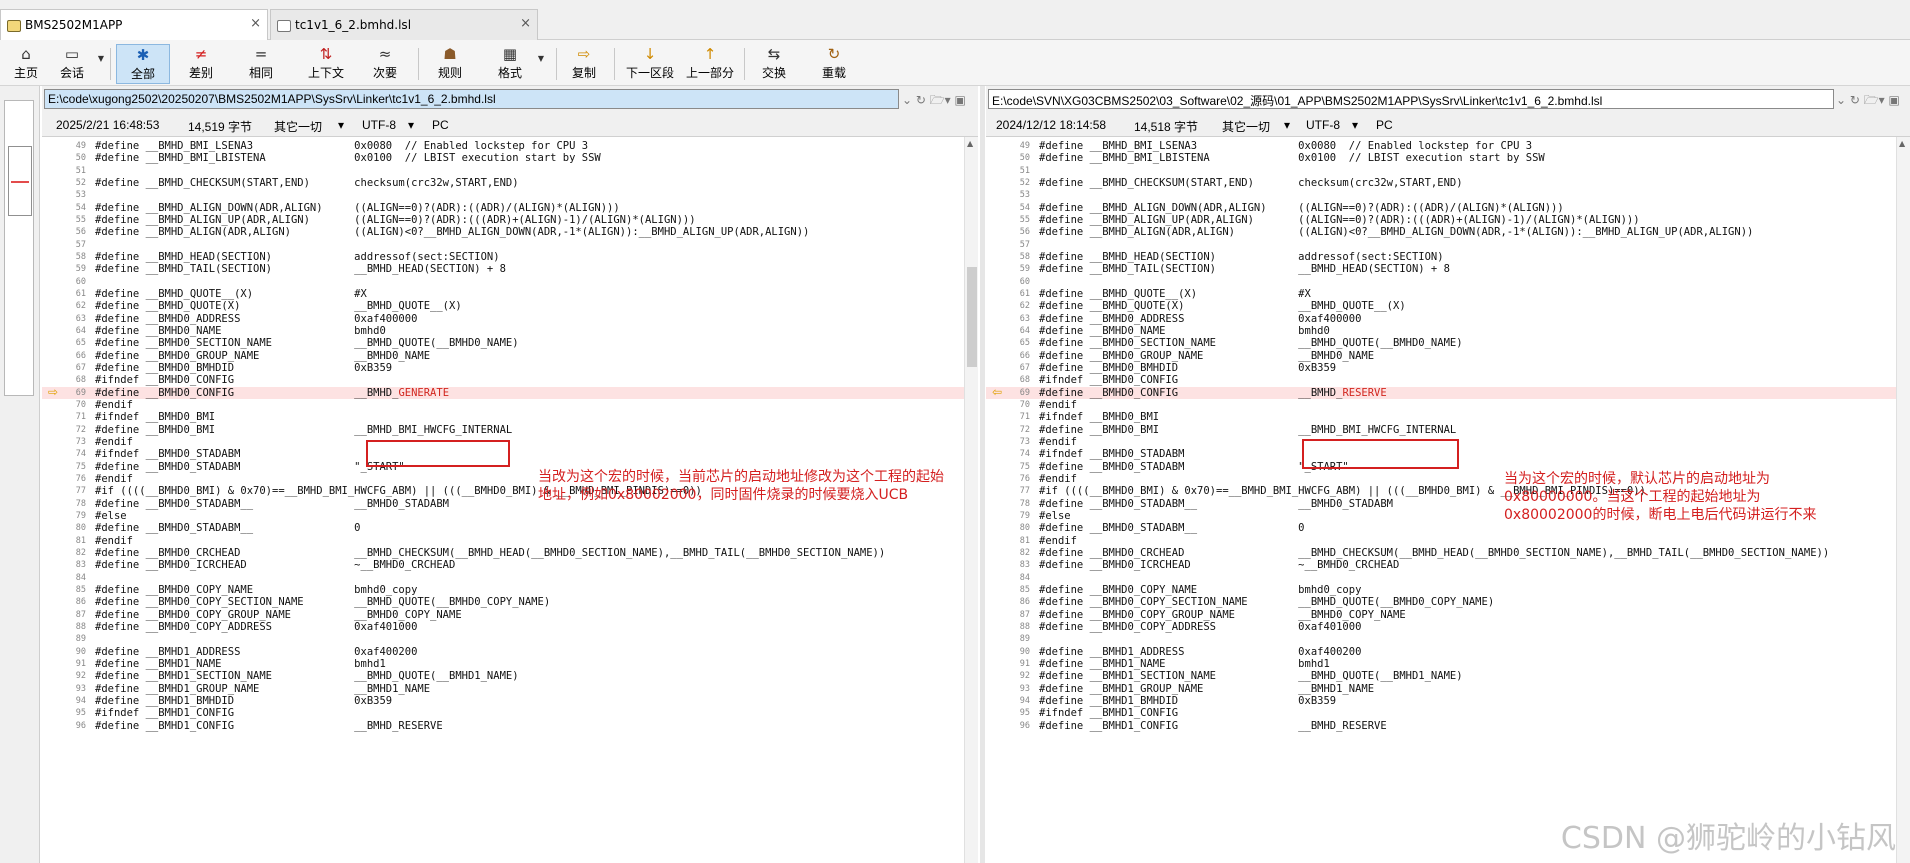  What do you see at coordinates (503, 171) in the screenshot?
I see `left-code-line: 51` at bounding box center [503, 171].